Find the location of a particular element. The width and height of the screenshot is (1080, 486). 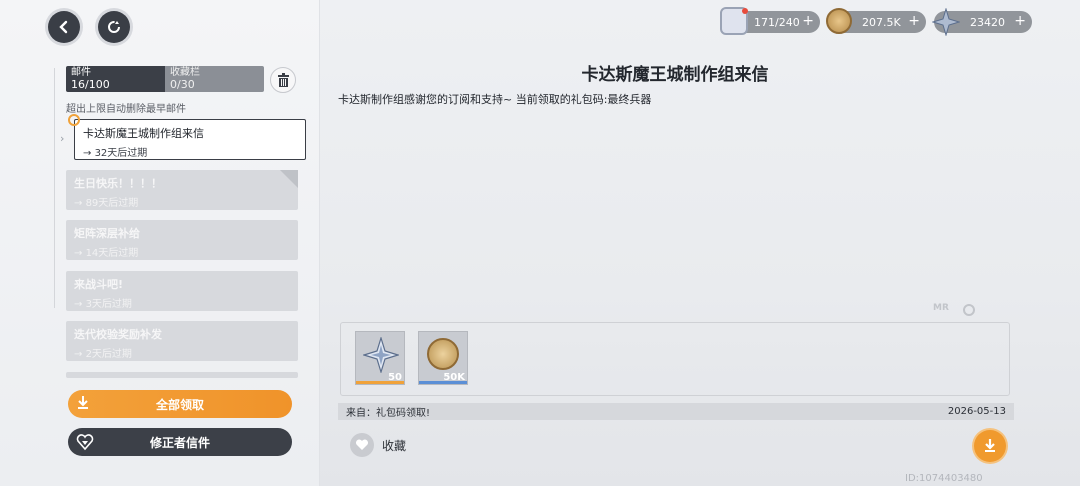

favorite-label: 收藏 is located at coordinates (394, 445).